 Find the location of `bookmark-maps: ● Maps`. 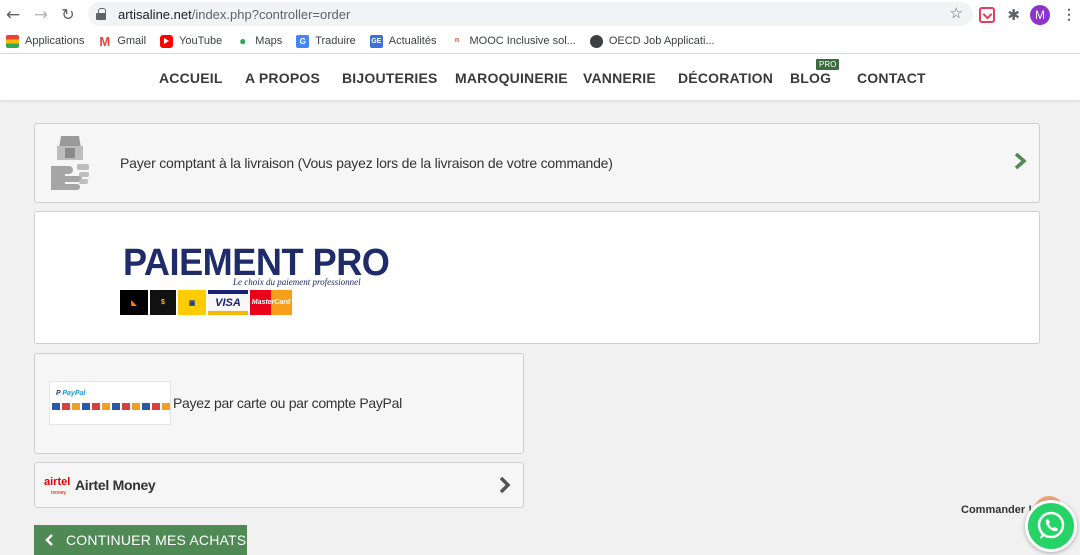

bookmark-maps: ● Maps is located at coordinates (259, 41).